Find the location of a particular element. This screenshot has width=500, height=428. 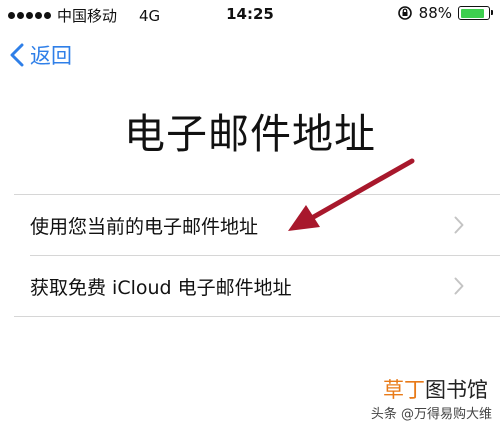

watermark-source-name: @万得易购大维 is located at coordinates (446, 414).